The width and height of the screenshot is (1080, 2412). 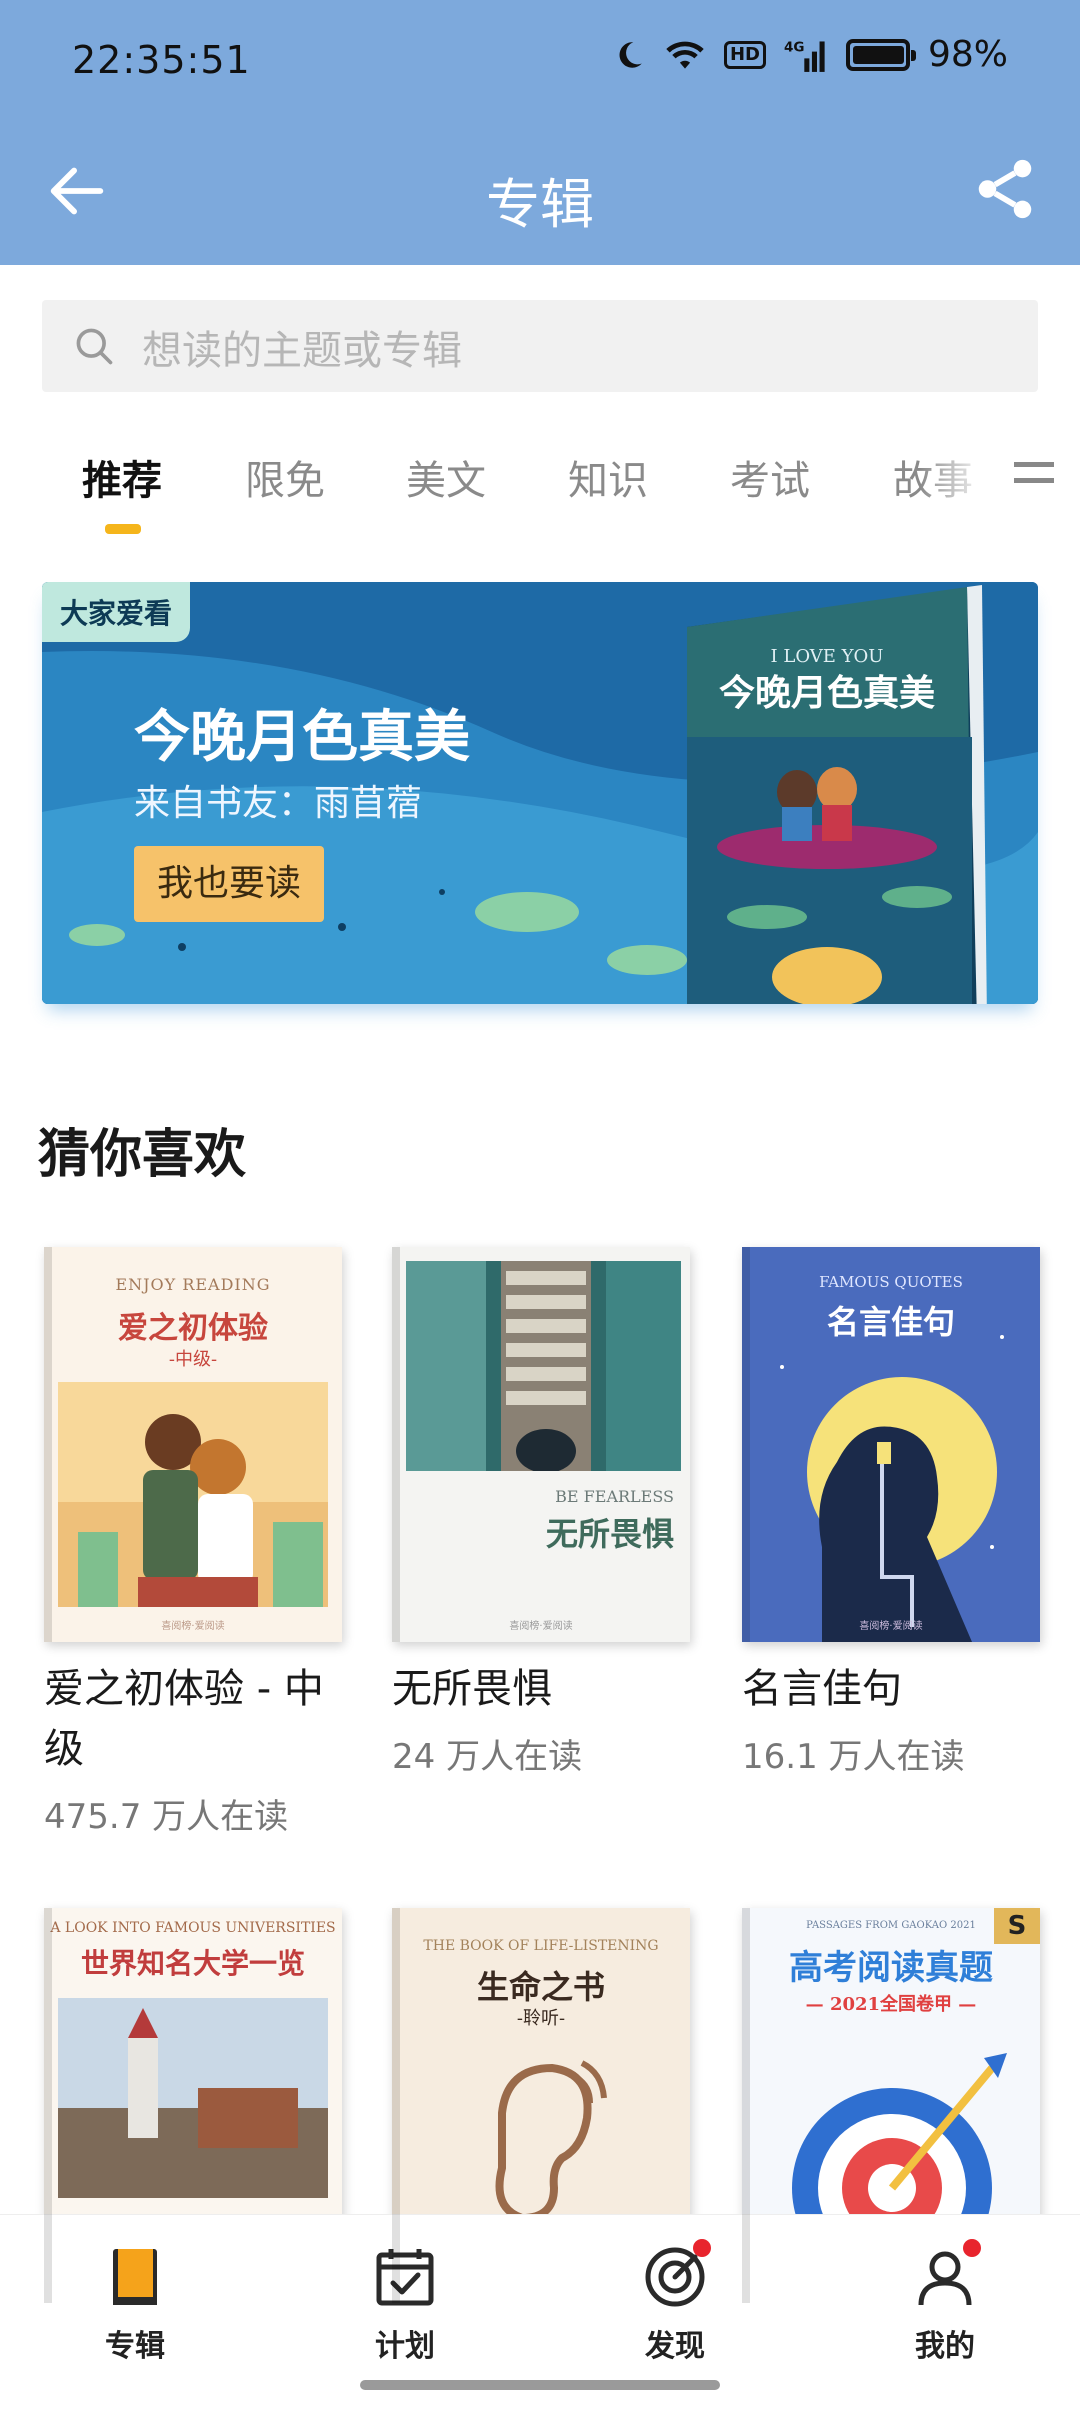 I want to click on tab-recommend: 推荐, so click(x=122, y=477).